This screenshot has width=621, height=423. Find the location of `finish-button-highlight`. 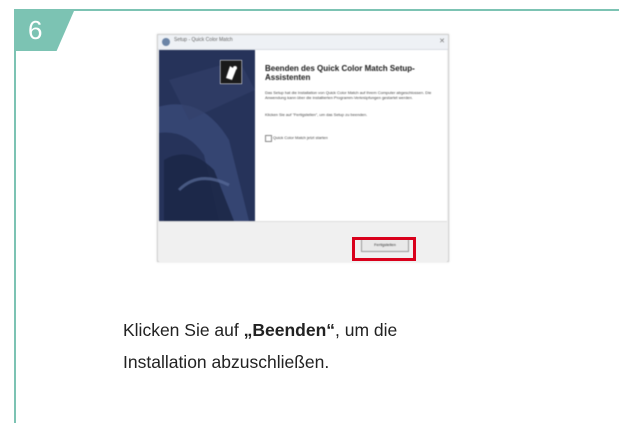

finish-button-highlight is located at coordinates (384, 249).